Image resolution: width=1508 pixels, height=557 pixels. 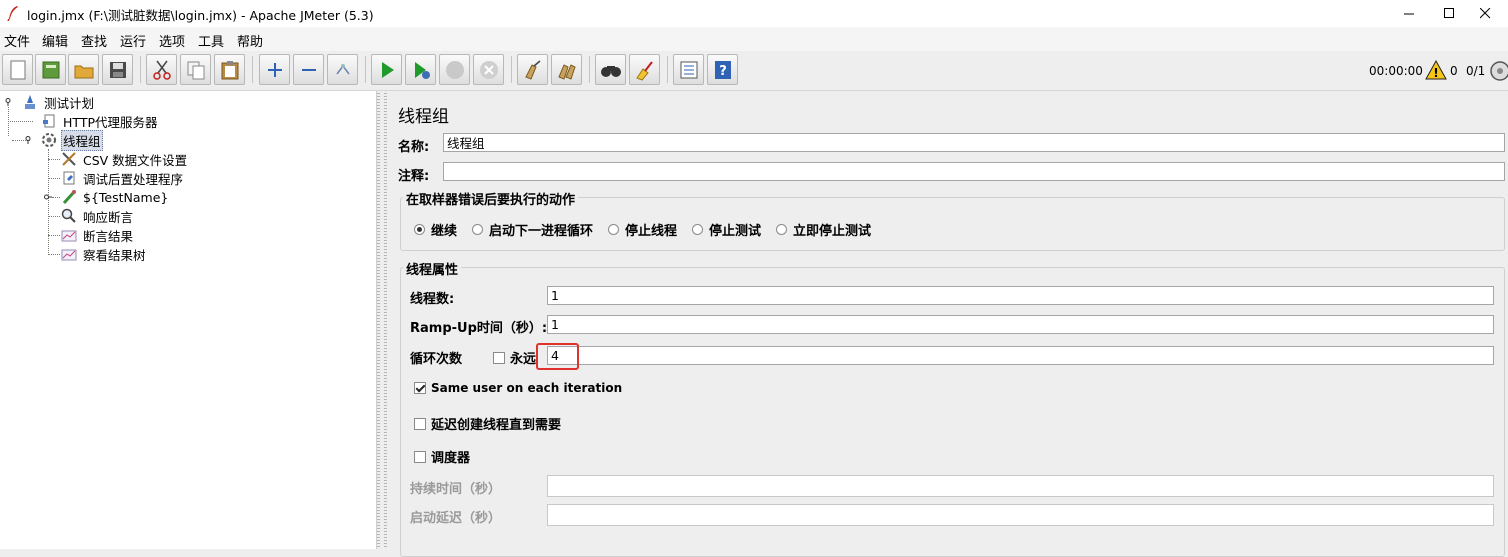 What do you see at coordinates (30, 102) in the screenshot?
I see `test-plan-icon` at bounding box center [30, 102].